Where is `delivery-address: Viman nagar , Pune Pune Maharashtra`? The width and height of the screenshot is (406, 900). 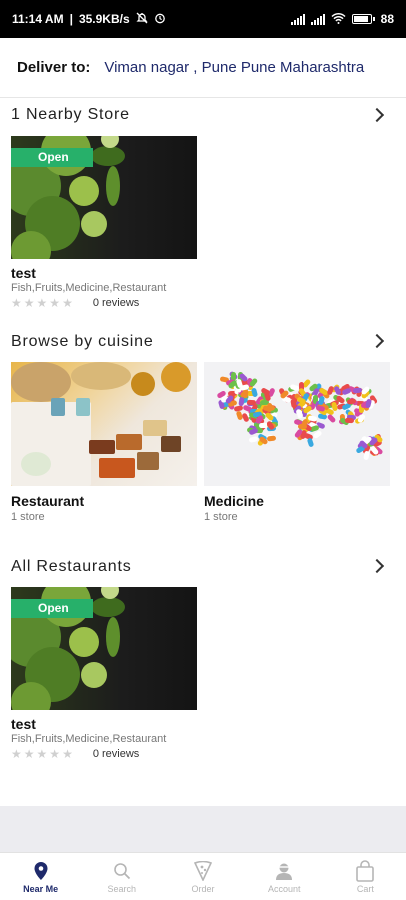
delivery-address: Viman nagar , Pune Pune Maharashtra is located at coordinates (246, 67).